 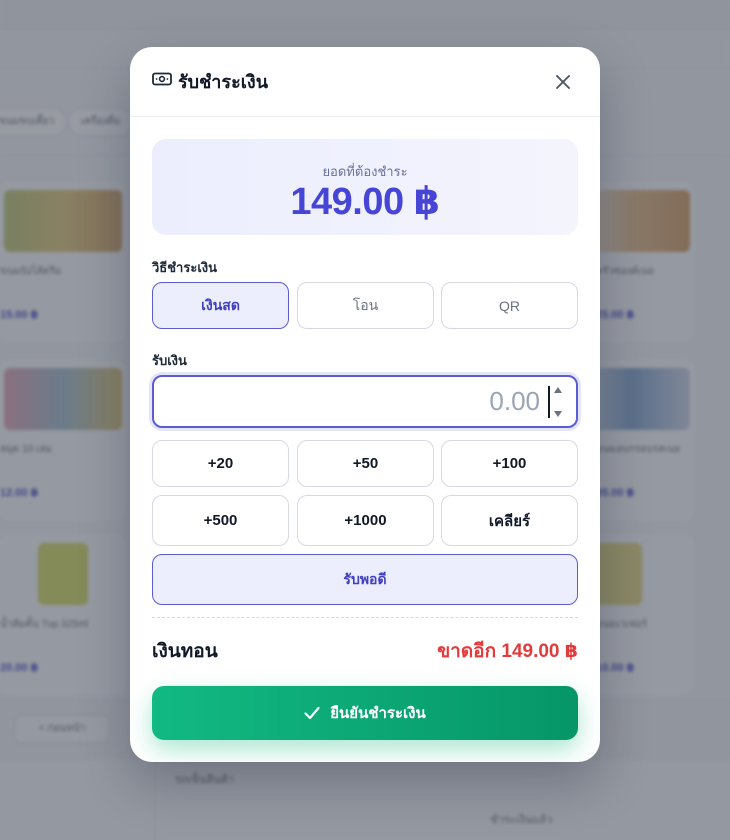 I want to click on exact-amount-button: รับพอดี, so click(x=365, y=579).